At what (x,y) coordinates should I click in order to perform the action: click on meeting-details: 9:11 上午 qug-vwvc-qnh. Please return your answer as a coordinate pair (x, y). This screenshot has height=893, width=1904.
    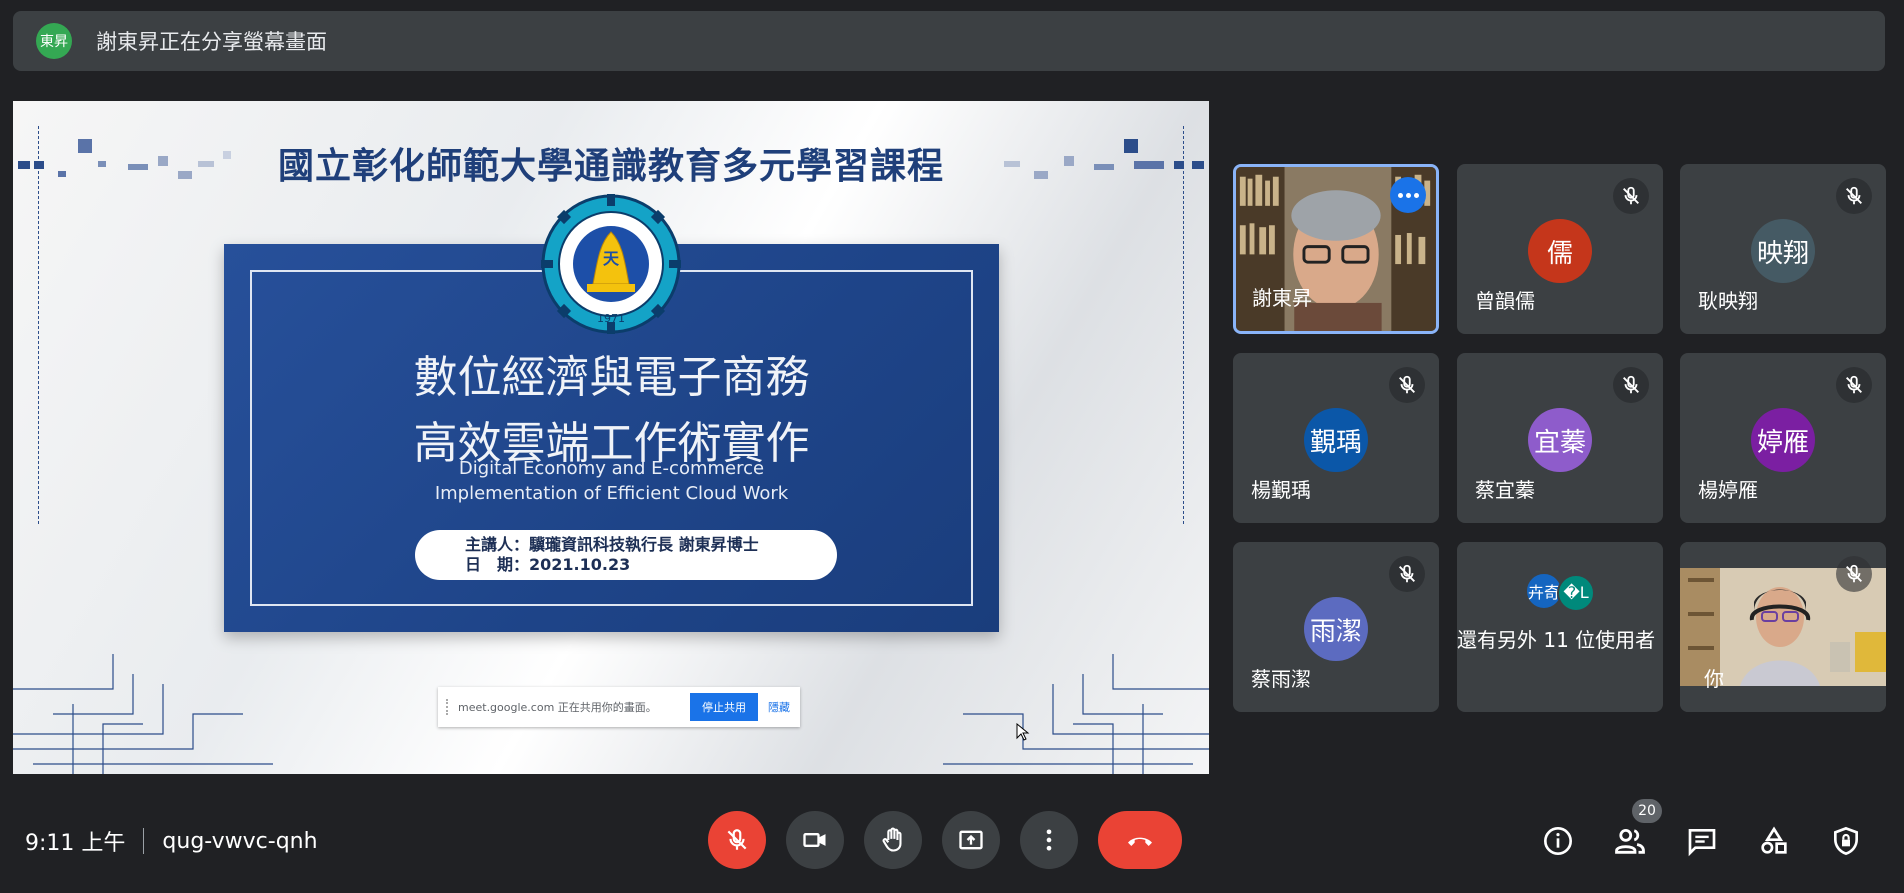
    Looking at the image, I should click on (171, 841).